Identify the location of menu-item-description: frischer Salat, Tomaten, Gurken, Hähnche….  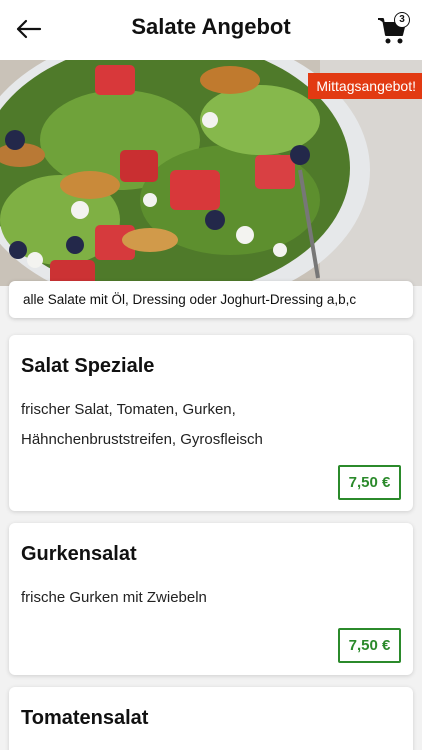
(142, 424).